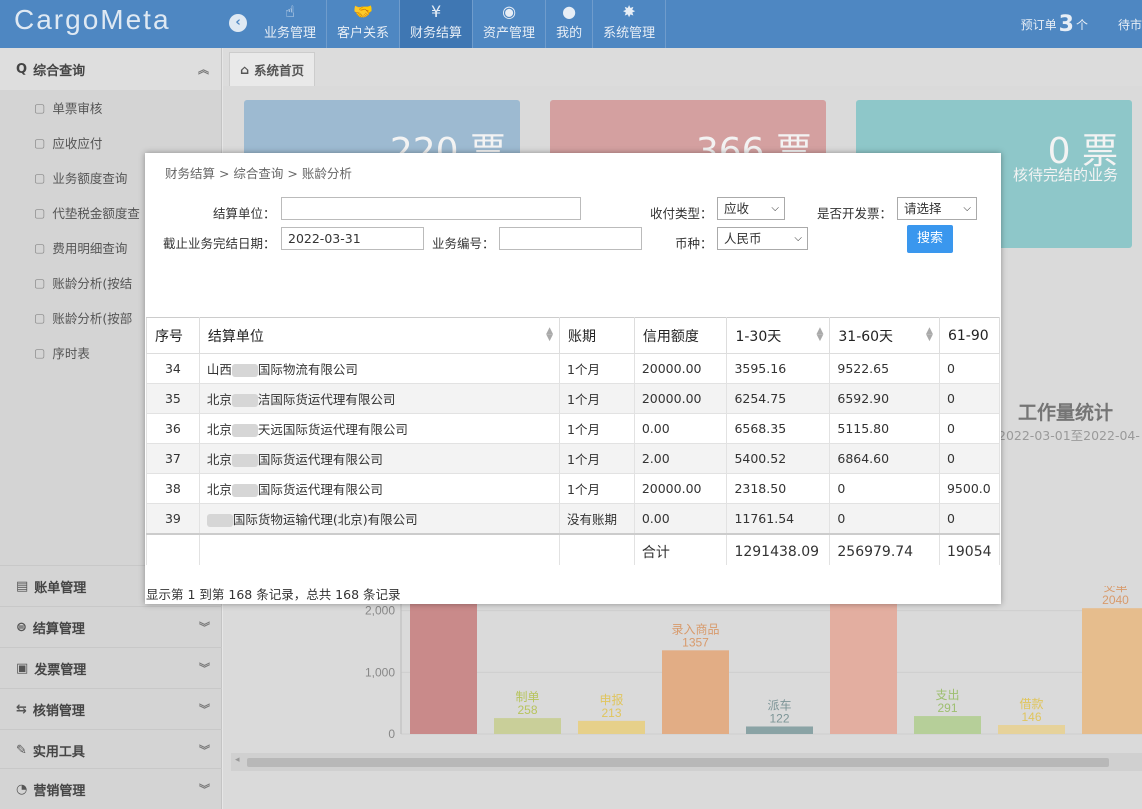  Describe the element at coordinates (244, 460) in the screenshot. I see `redacted-blur` at that location.